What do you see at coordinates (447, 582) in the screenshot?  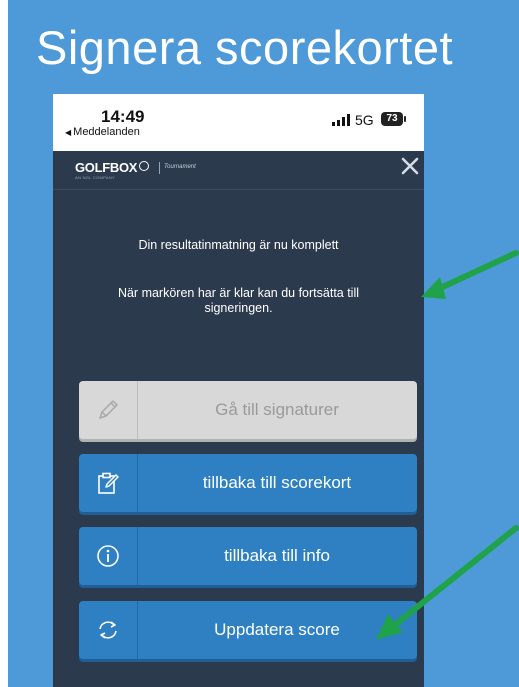 I see `arrow-to-update-button` at bounding box center [447, 582].